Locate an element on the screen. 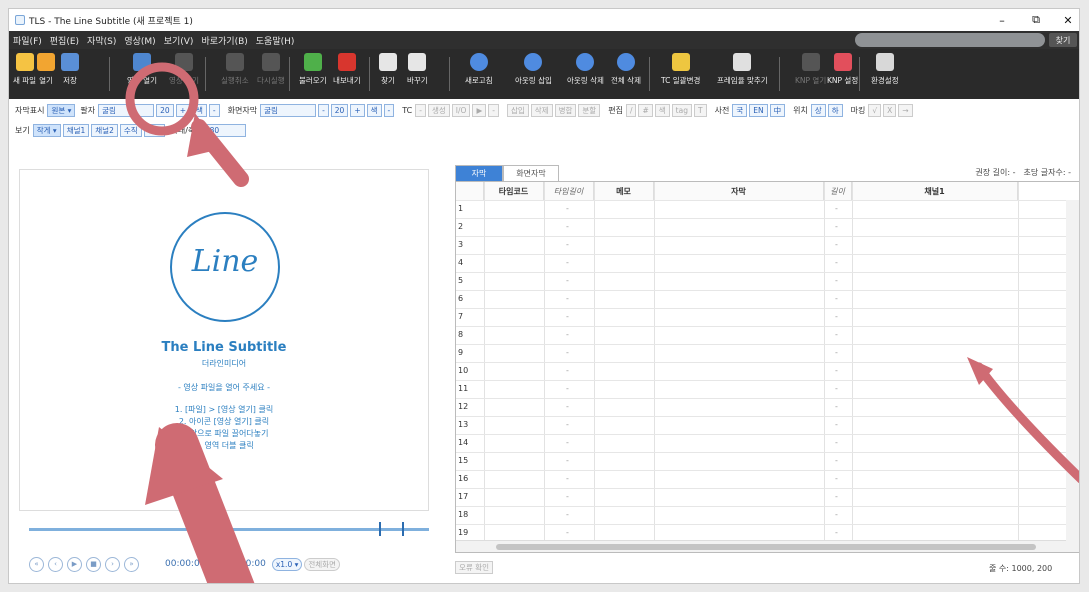 Image resolution: width=1089 pixels, height=592 pixels. column-header: 자막 is located at coordinates (739, 191).